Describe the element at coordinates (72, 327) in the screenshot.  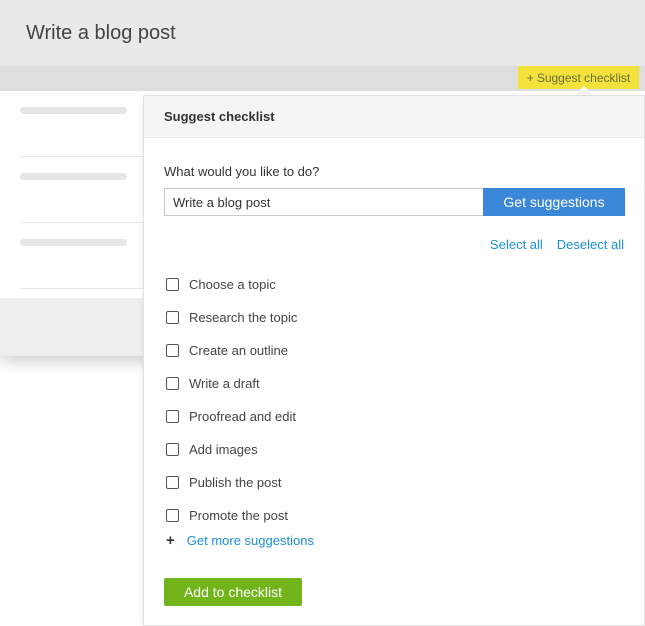
I see `task-footer` at that location.